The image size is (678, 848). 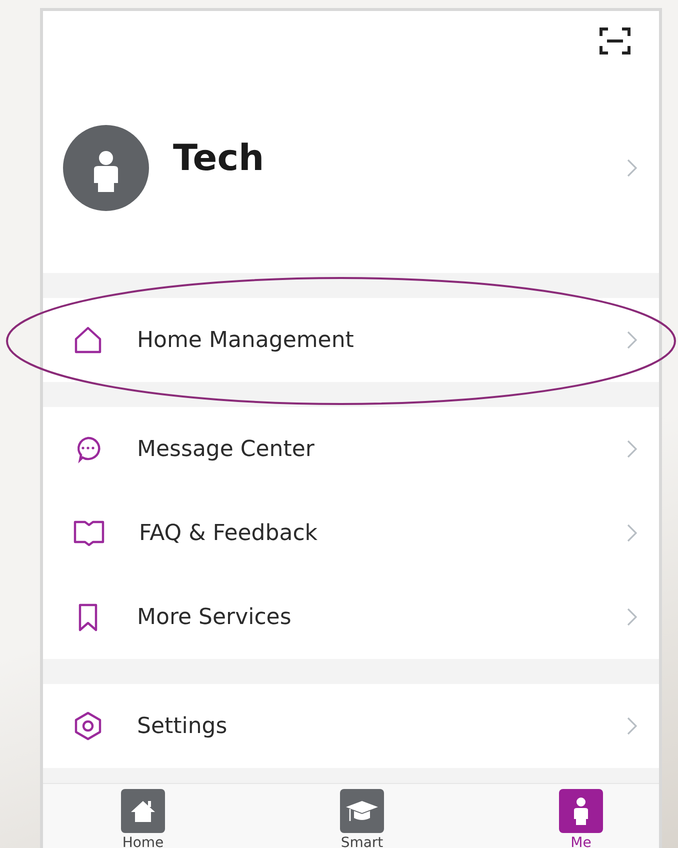 I want to click on menu-item: More Services, so click(x=351, y=617).